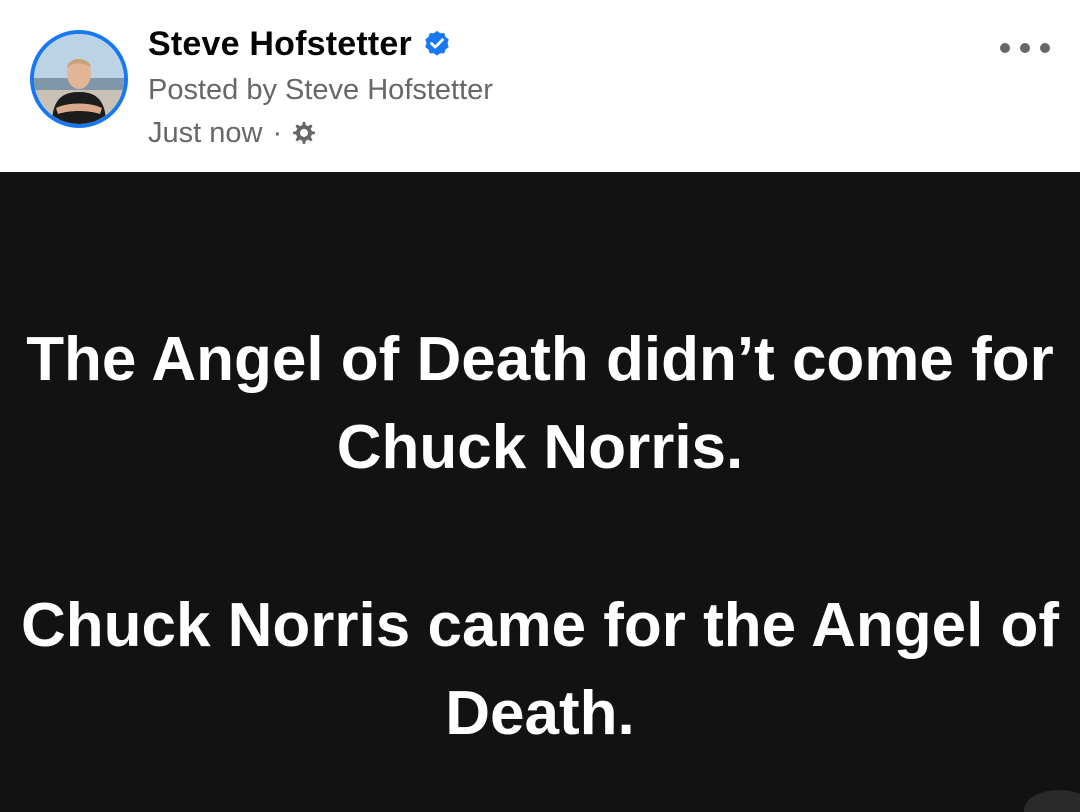  I want to click on author-avatar, so click(79, 79).